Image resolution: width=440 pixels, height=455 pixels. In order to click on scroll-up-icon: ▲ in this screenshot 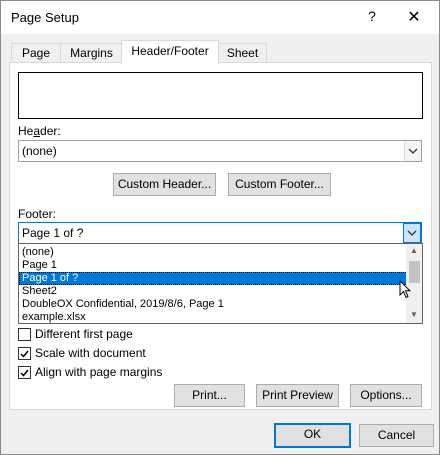, I will do `click(414, 250)`.